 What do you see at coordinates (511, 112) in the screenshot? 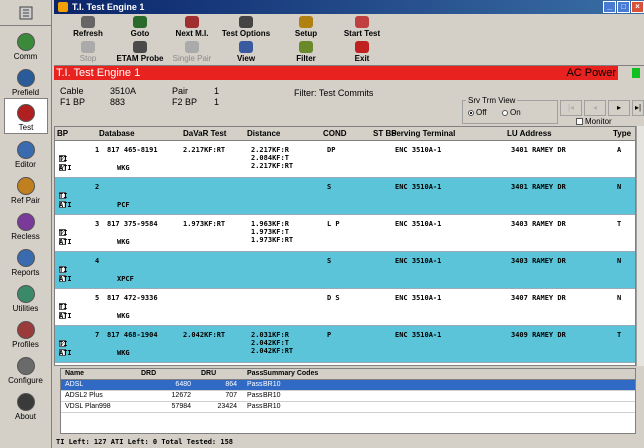
I see `radio-on: On` at bounding box center [511, 112].